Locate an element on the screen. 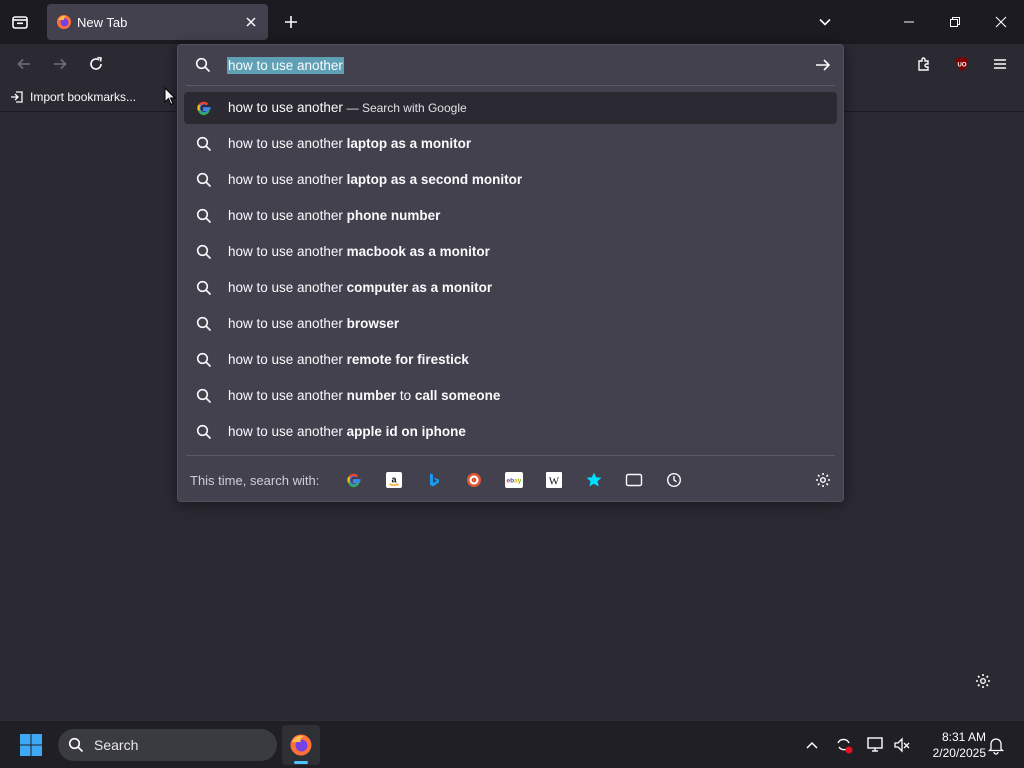 The height and width of the screenshot is (768, 1024). import-icon is located at coordinates (17, 97).